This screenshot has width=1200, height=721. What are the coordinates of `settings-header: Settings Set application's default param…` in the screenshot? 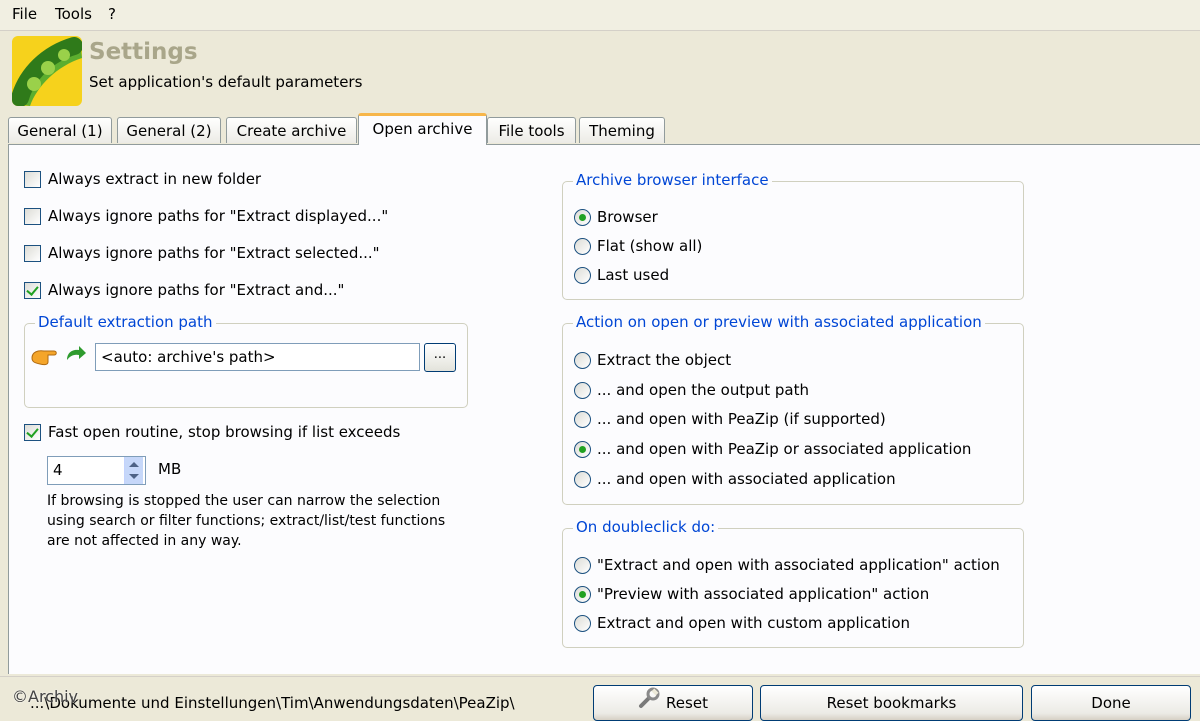 It's located at (600, 73).